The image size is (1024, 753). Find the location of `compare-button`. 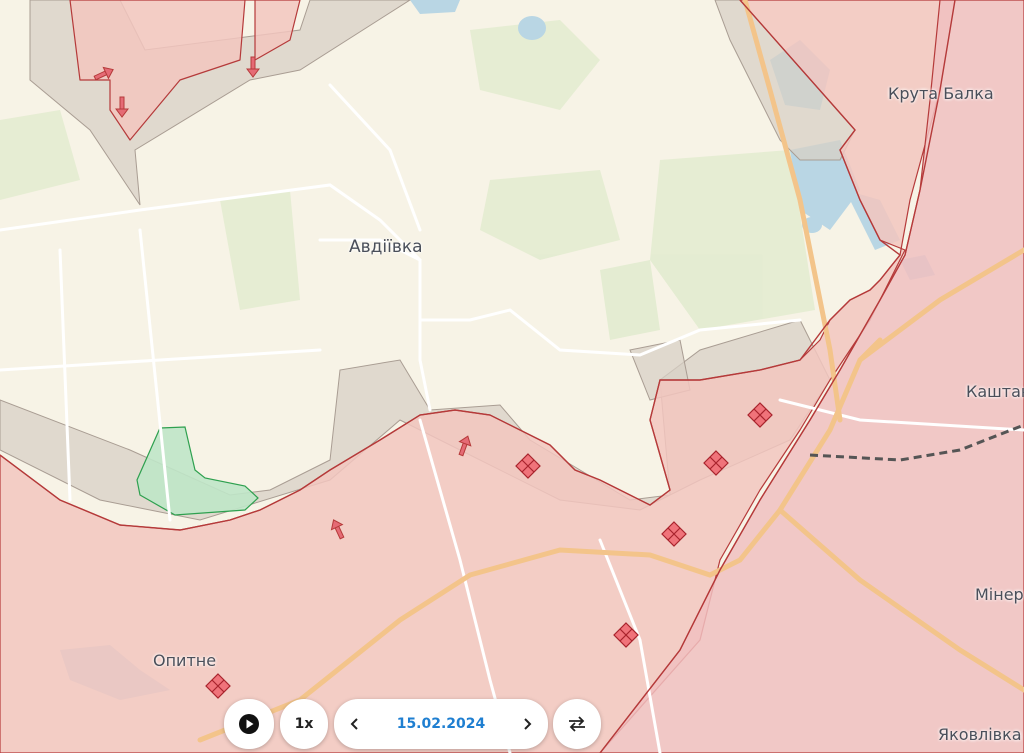

compare-button is located at coordinates (577, 724).